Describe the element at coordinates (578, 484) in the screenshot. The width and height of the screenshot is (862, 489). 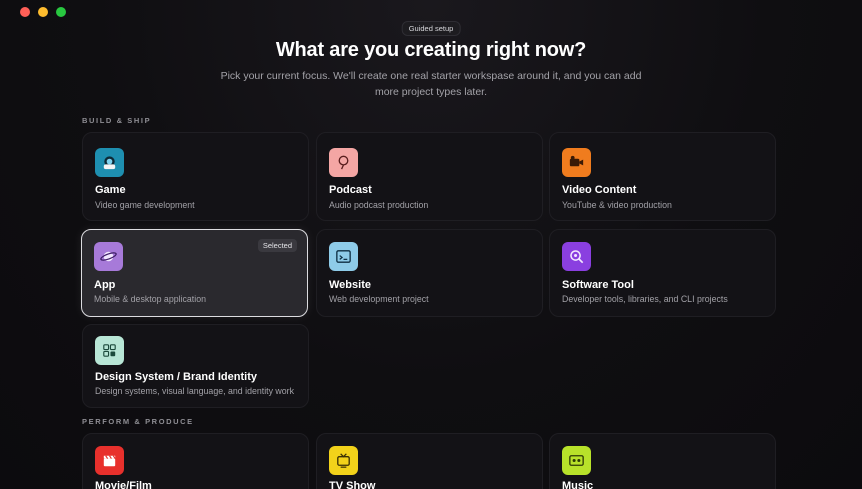
I see `card-title: Music` at that location.